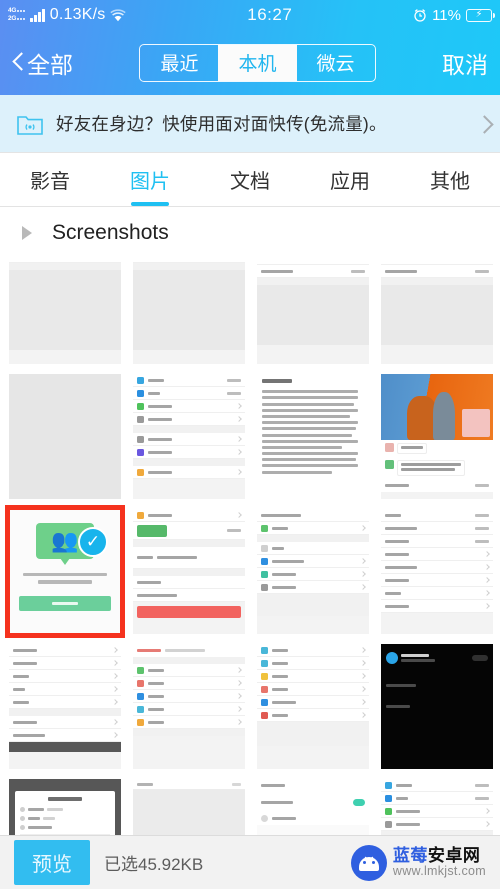 The height and width of the screenshot is (889, 500). I want to click on tab-pictures: 图片, so click(150, 179).